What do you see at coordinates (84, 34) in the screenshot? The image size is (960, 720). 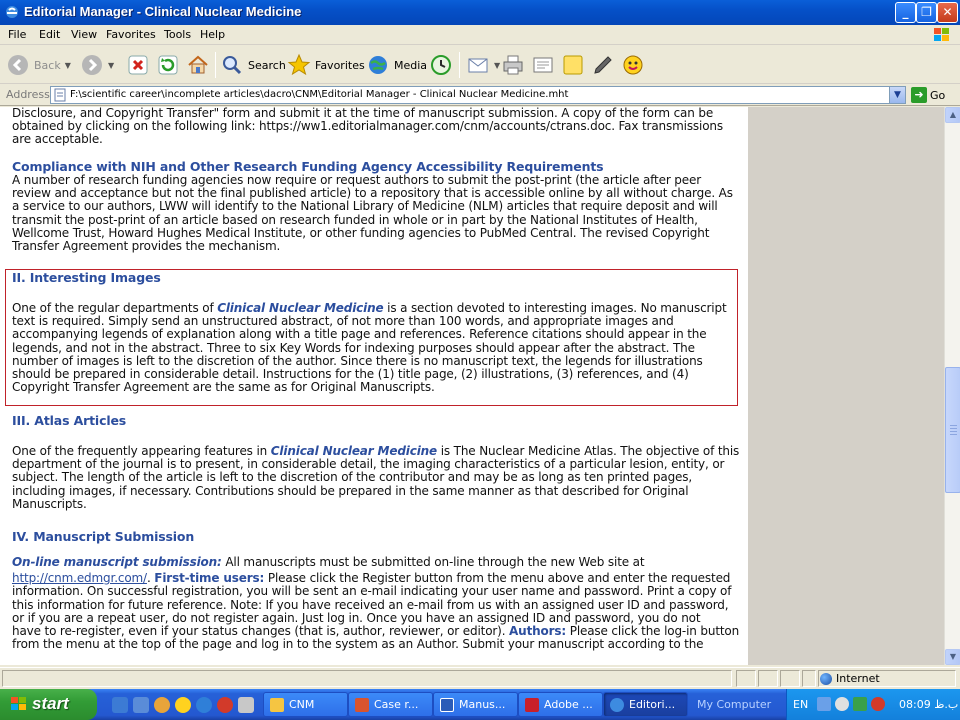 I see `menu-view: View` at bounding box center [84, 34].